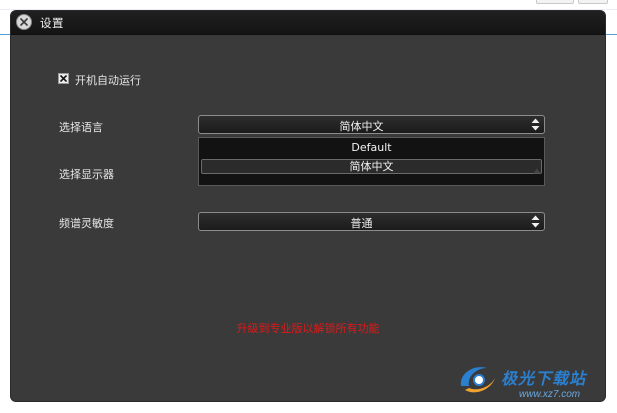 The image size is (617, 413). What do you see at coordinates (81, 127) in the screenshot?
I see `language-label: 选择语言` at bounding box center [81, 127].